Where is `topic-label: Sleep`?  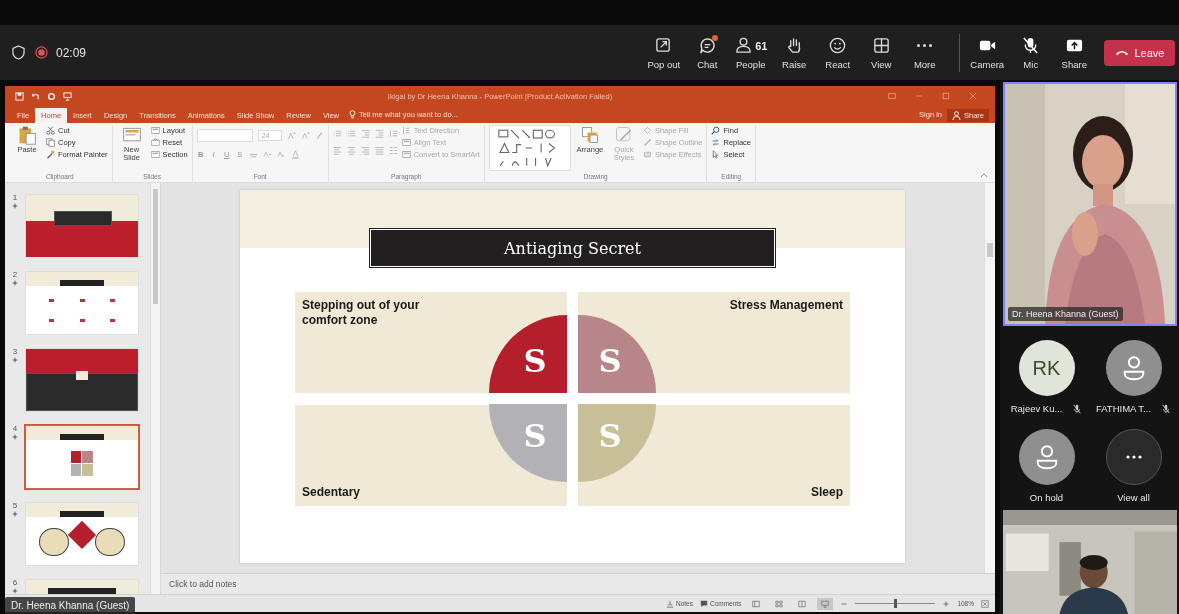 topic-label: Sleep is located at coordinates (827, 492).